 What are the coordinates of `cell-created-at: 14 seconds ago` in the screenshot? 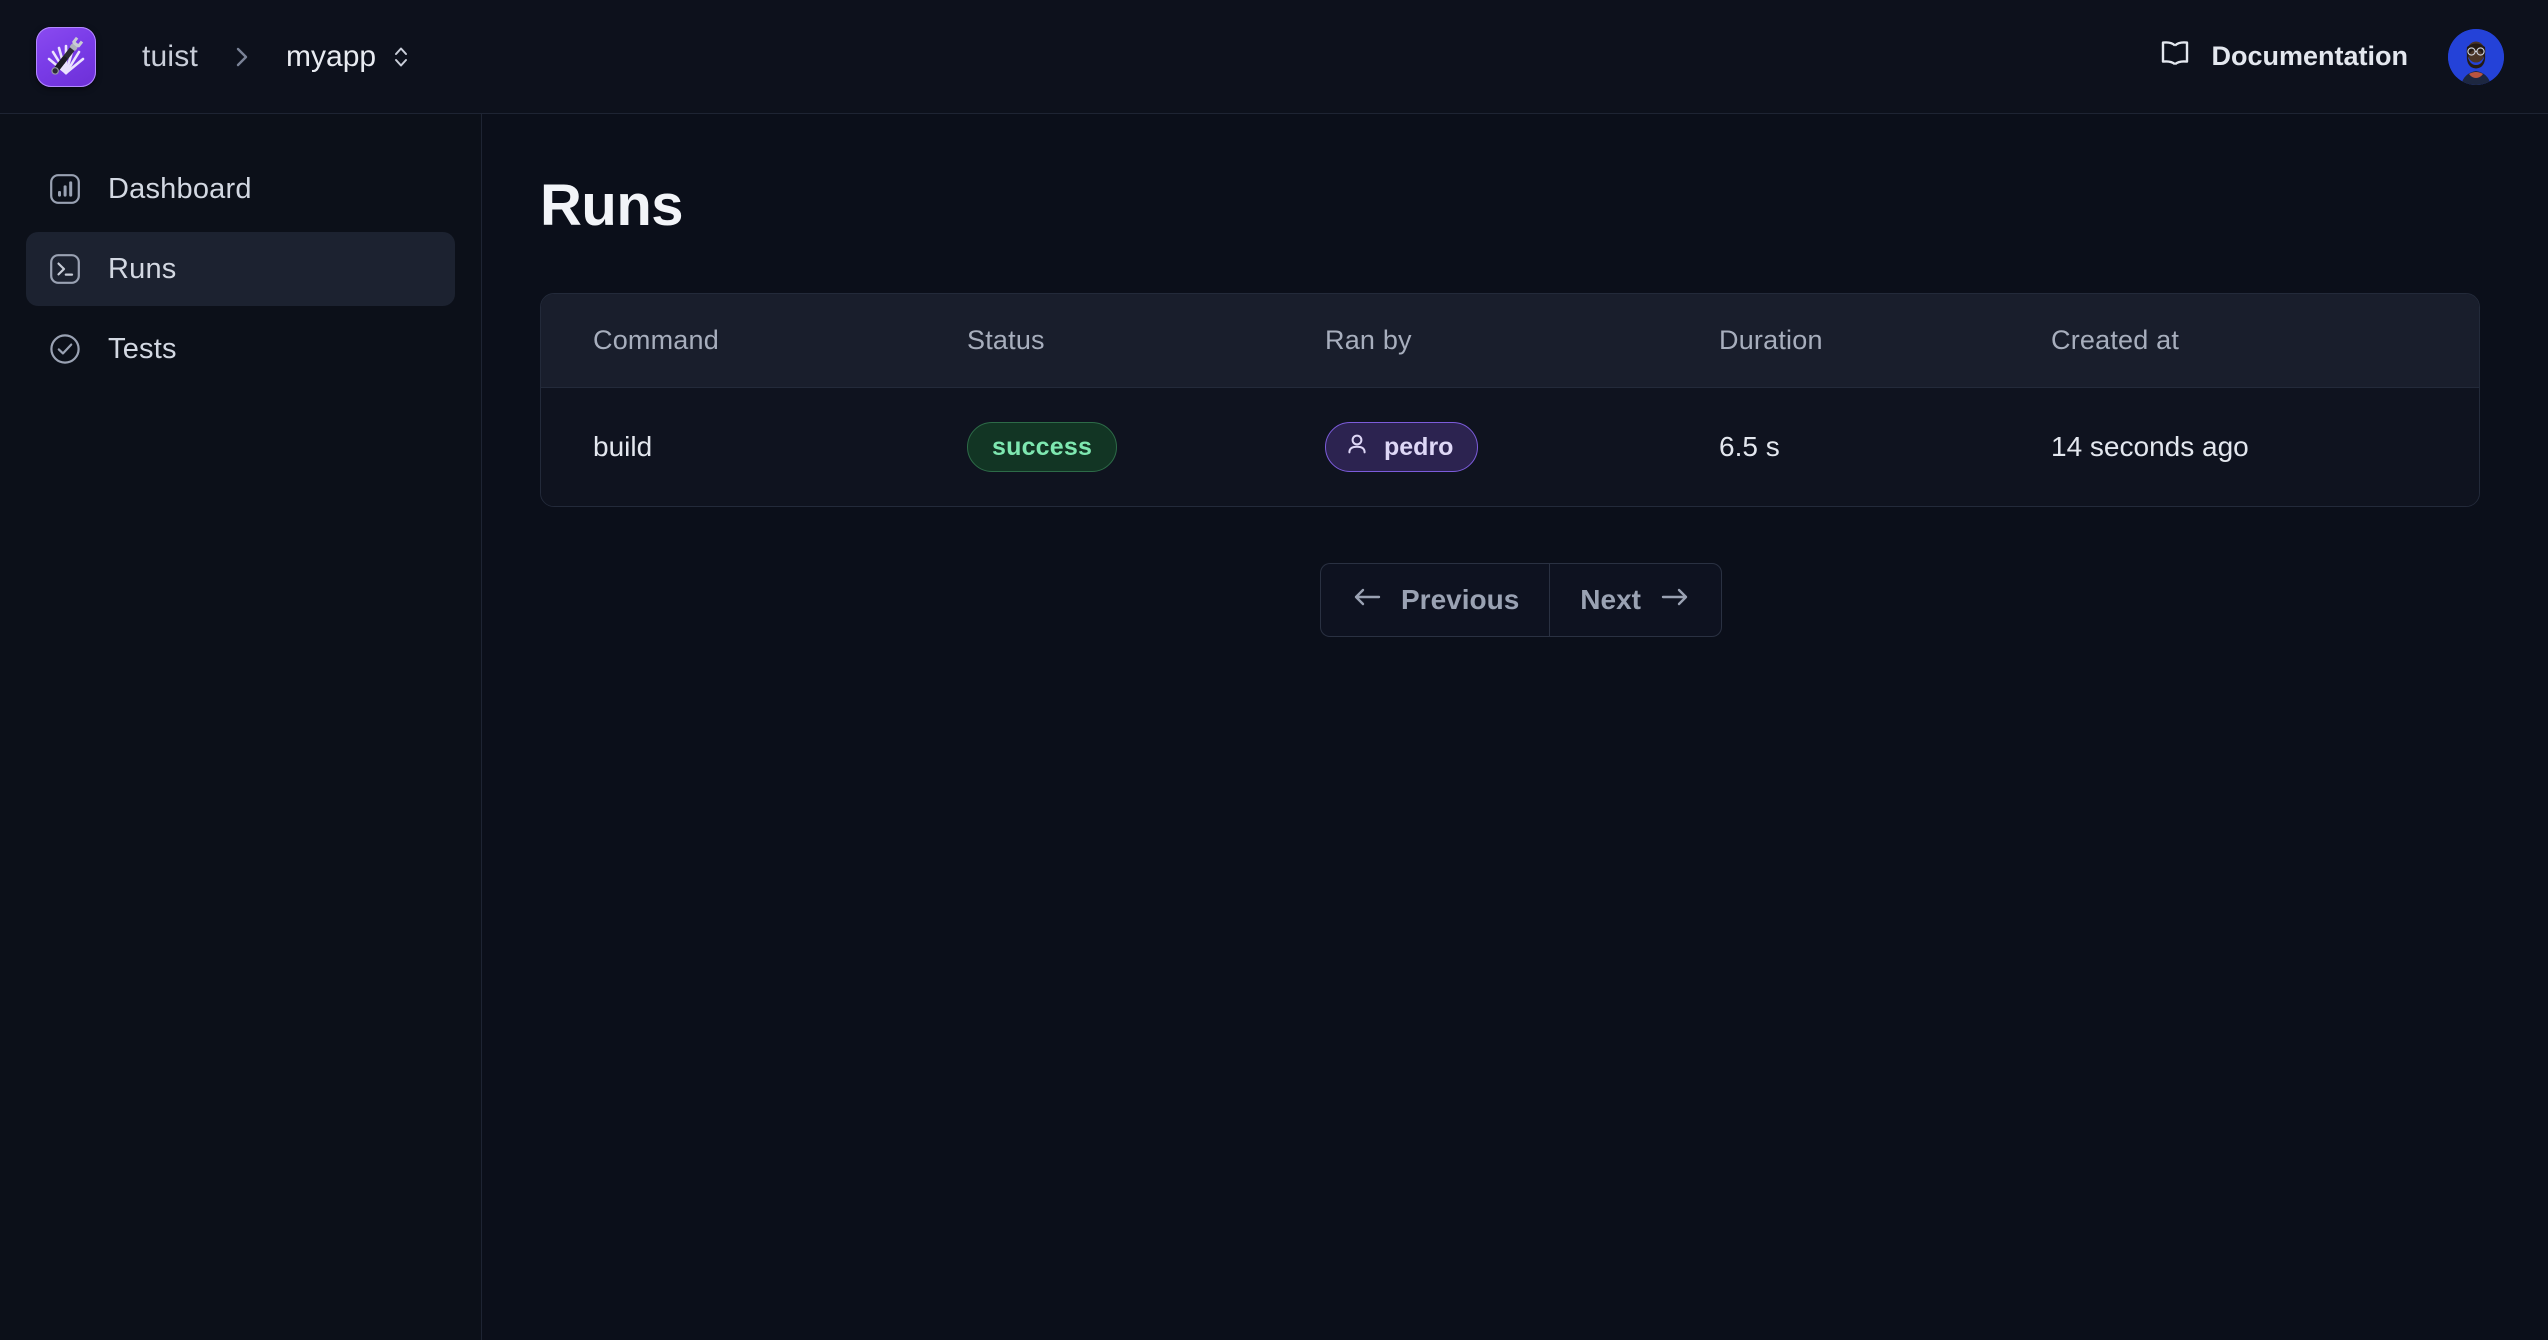 It's located at (2150, 446).